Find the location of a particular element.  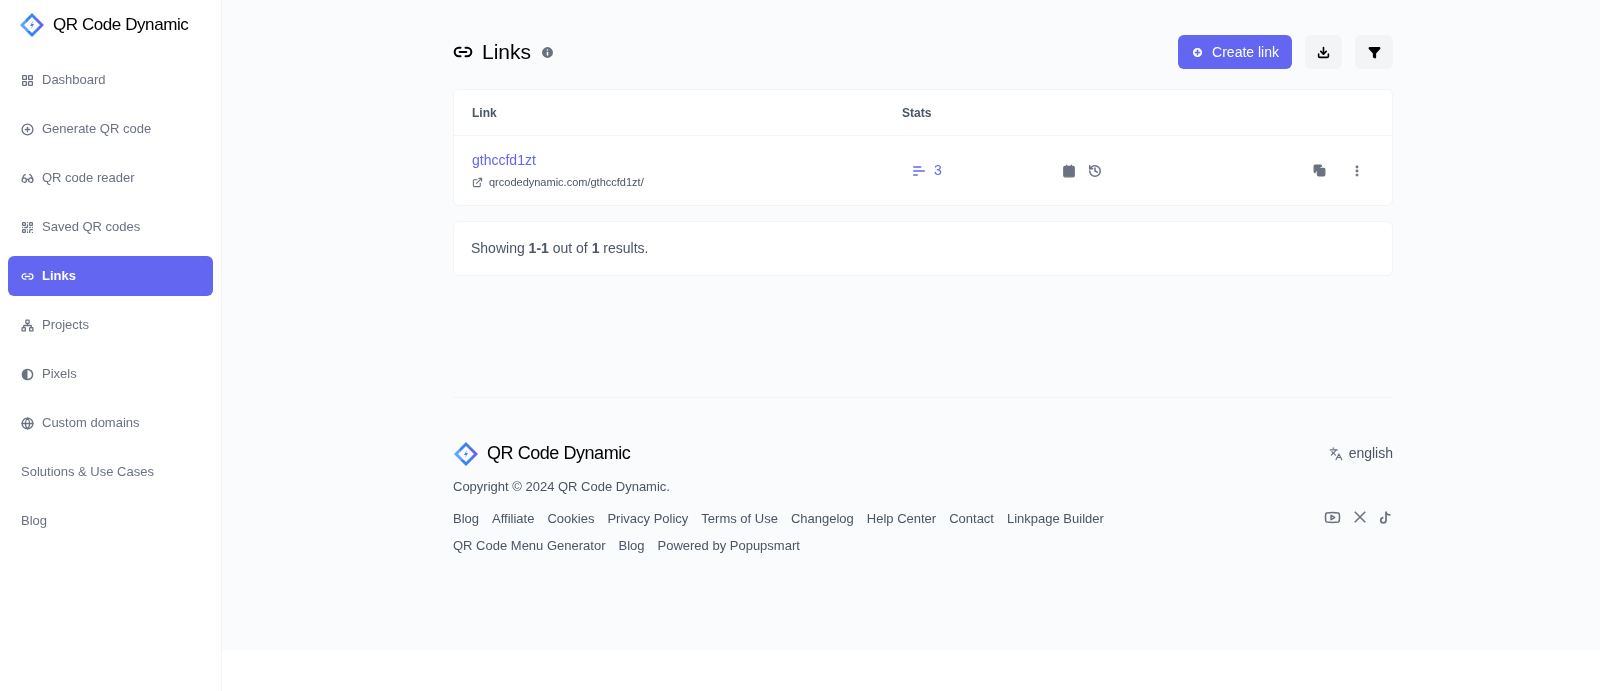

footer-link: Powered by Popupsmart is located at coordinates (728, 546).